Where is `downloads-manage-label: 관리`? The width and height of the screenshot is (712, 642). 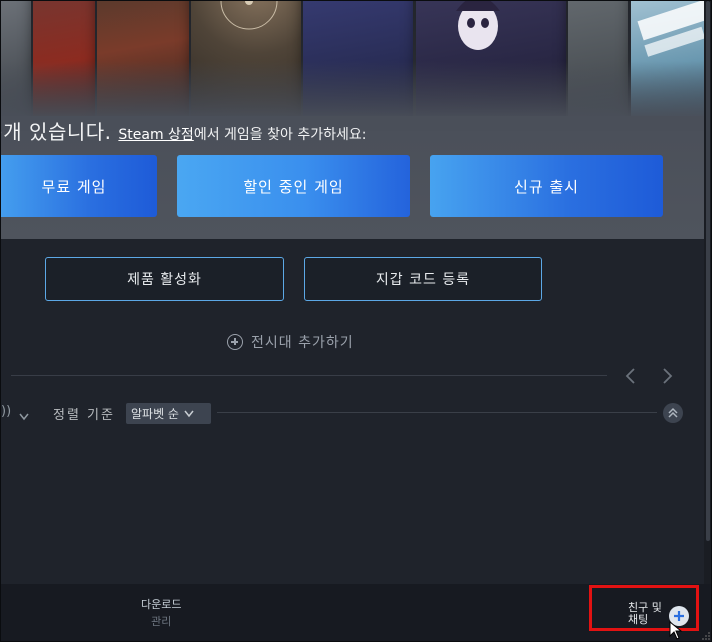
downloads-manage-label: 관리 is located at coordinates (161, 621).